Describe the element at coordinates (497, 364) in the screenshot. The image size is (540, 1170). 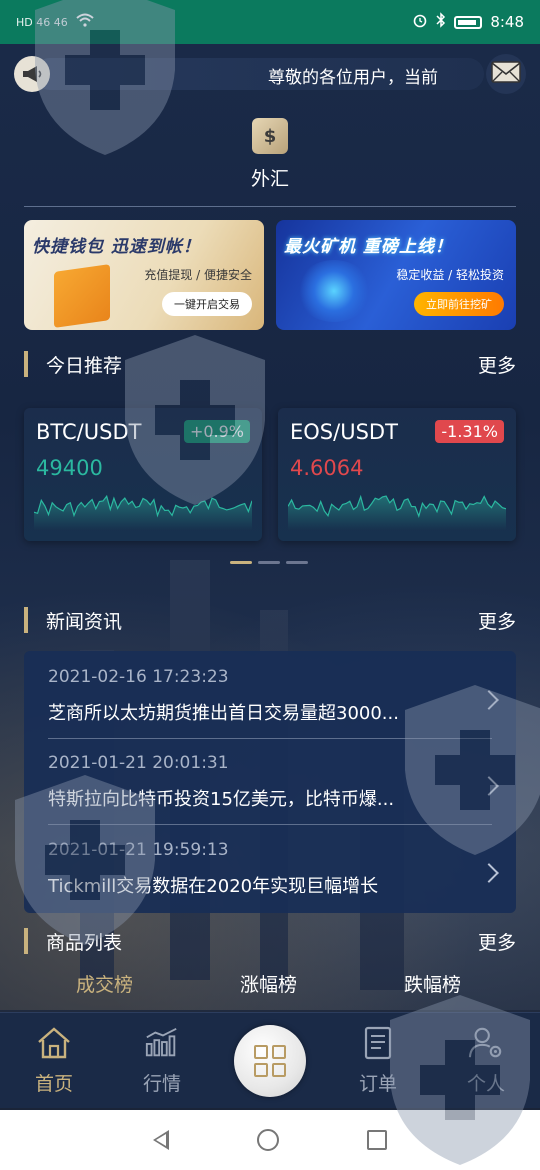
I see `recommend-more-link: 更多` at that location.